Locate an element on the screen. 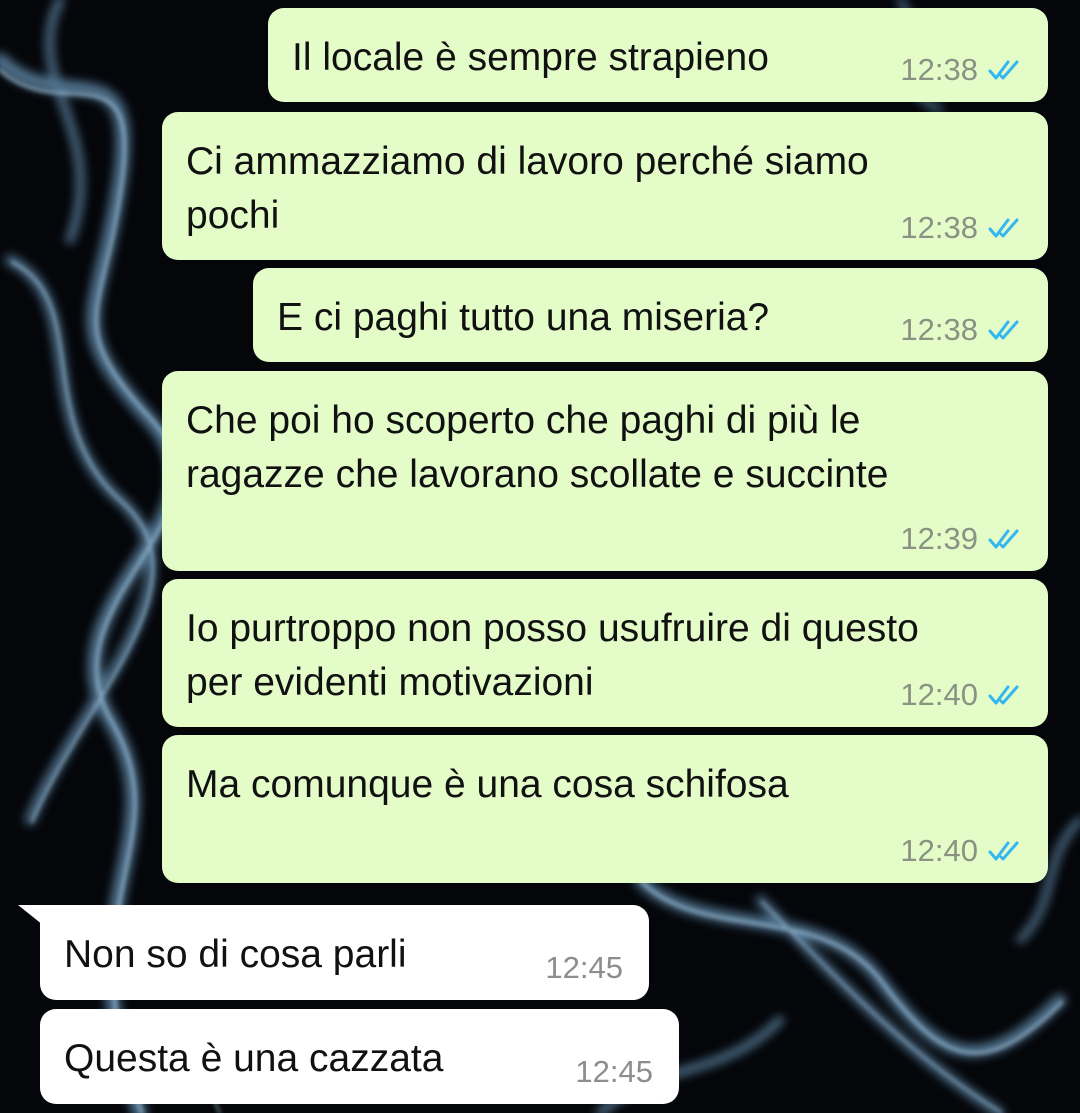  message-text: Non so di cosa parli is located at coordinates (235, 955).